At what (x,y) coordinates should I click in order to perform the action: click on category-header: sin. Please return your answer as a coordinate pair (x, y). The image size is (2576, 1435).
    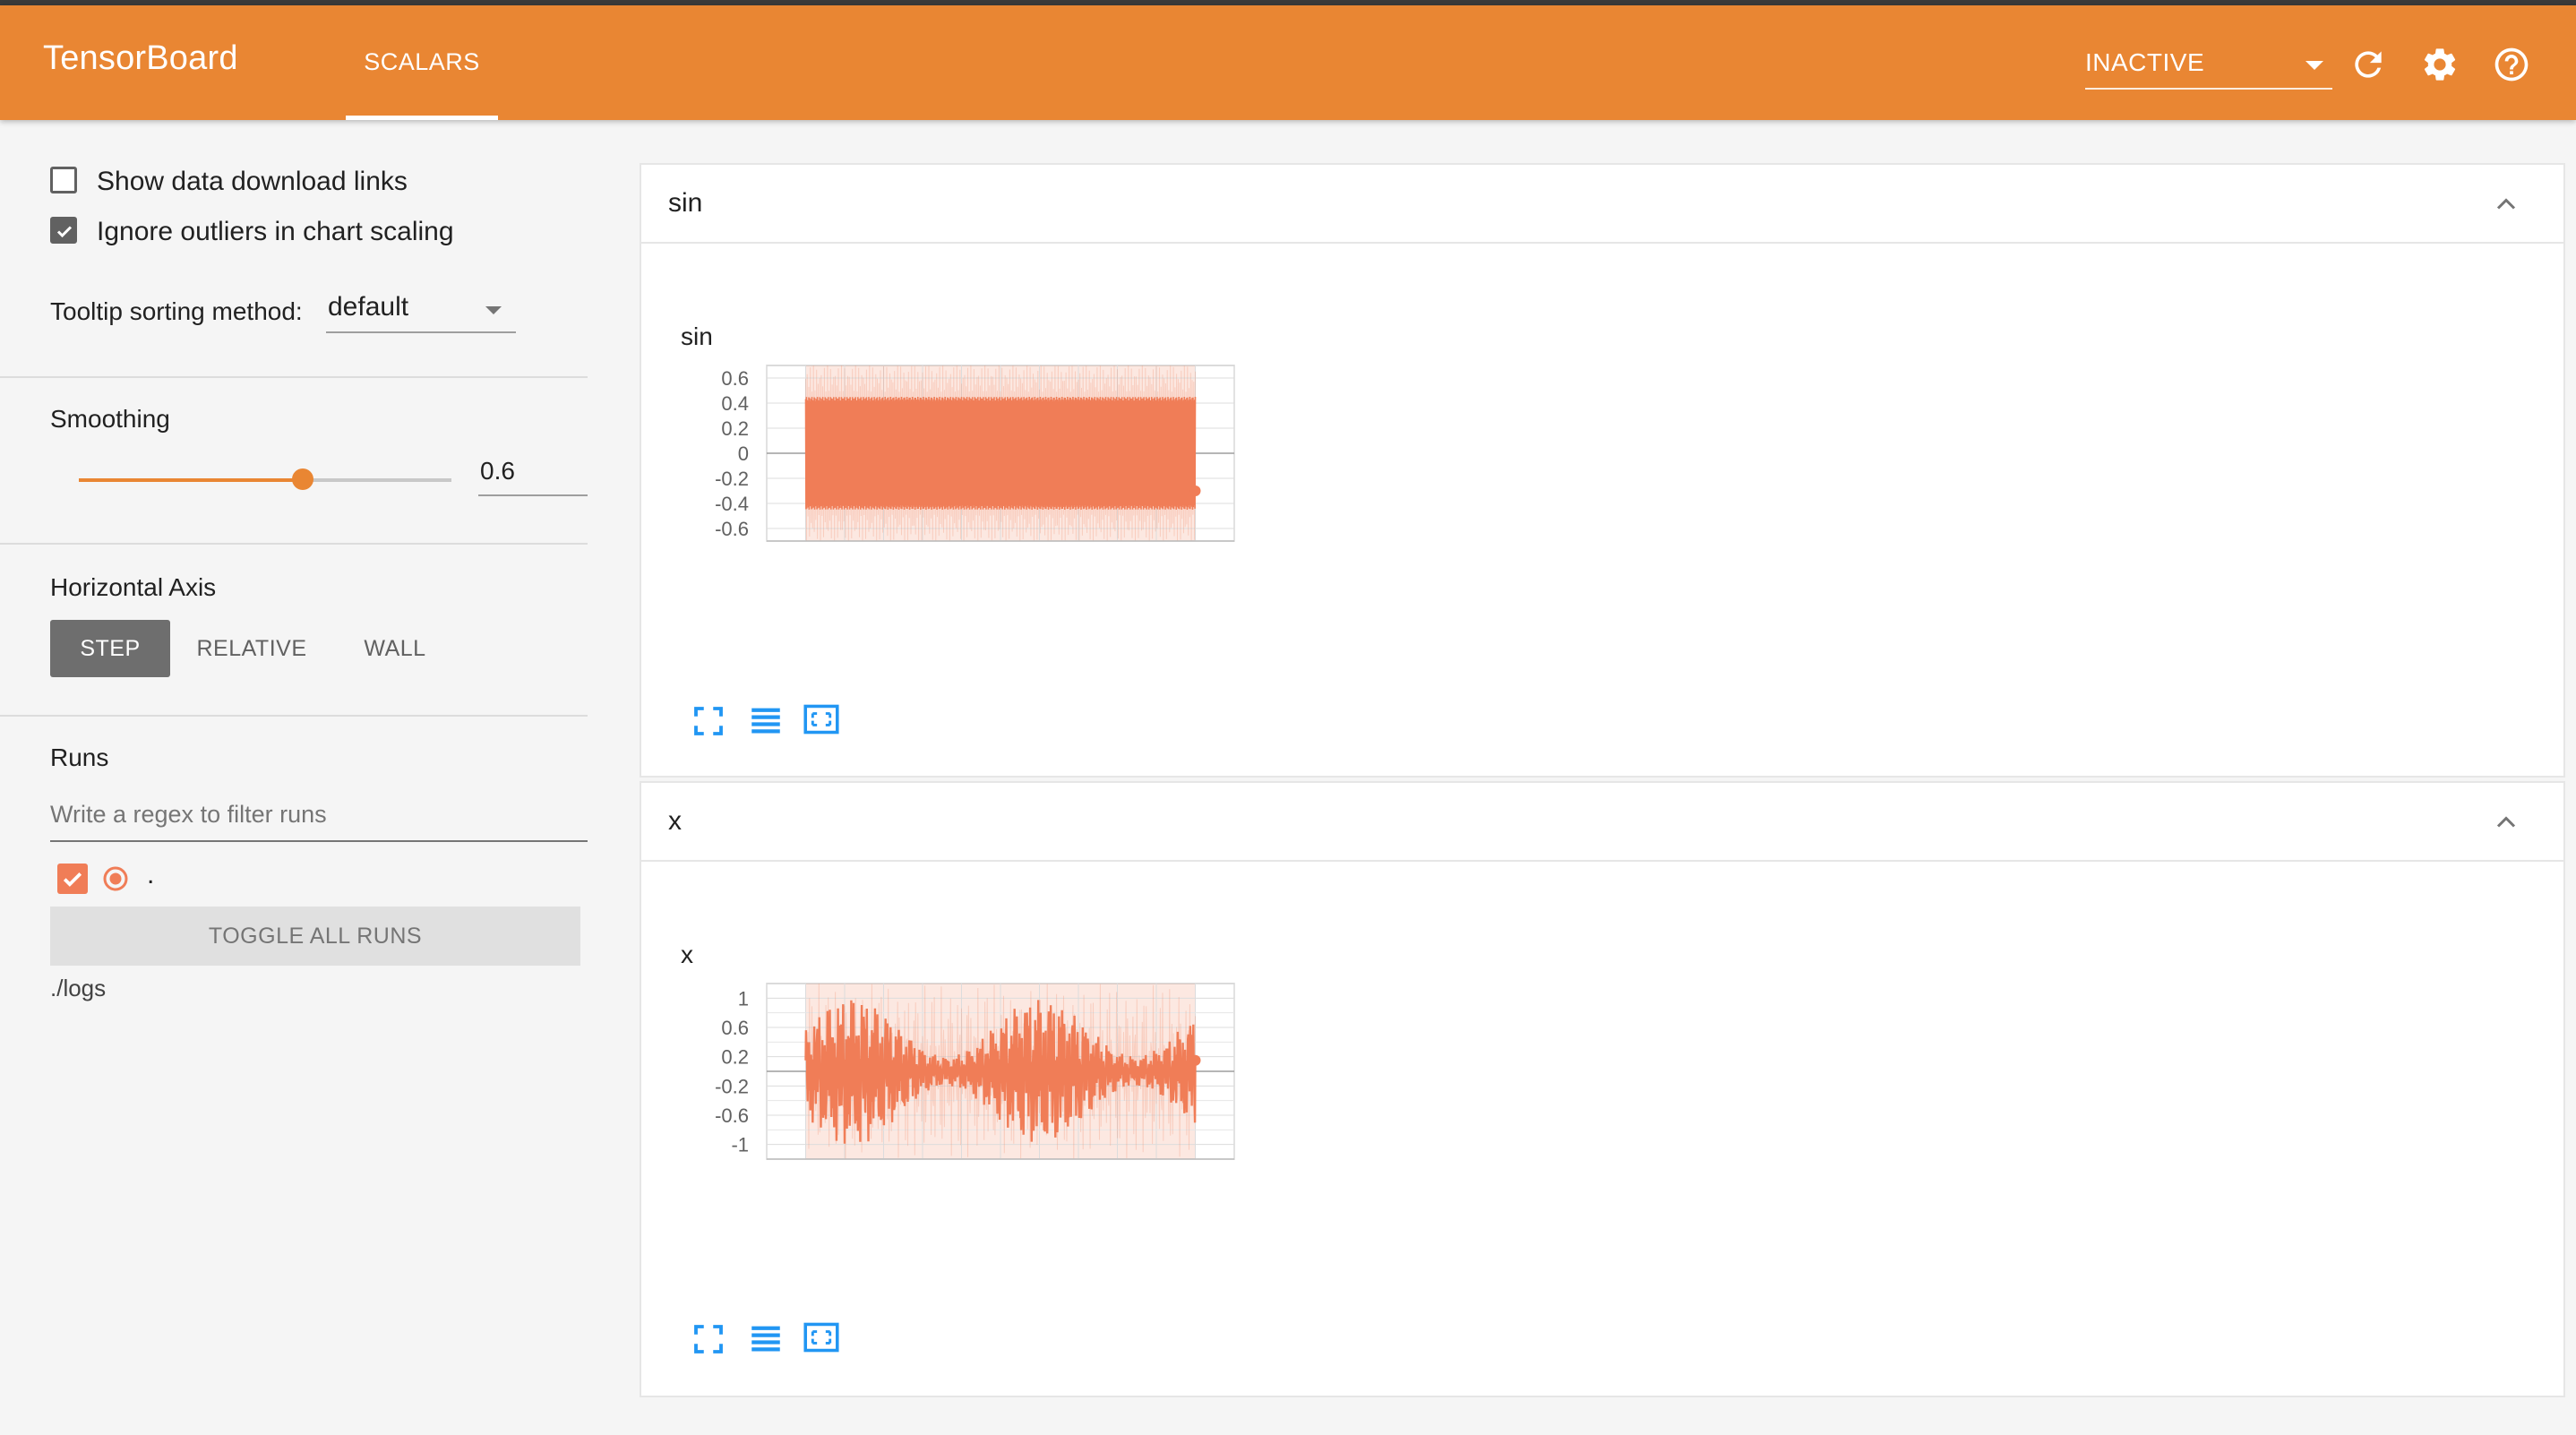
    Looking at the image, I should click on (1602, 204).